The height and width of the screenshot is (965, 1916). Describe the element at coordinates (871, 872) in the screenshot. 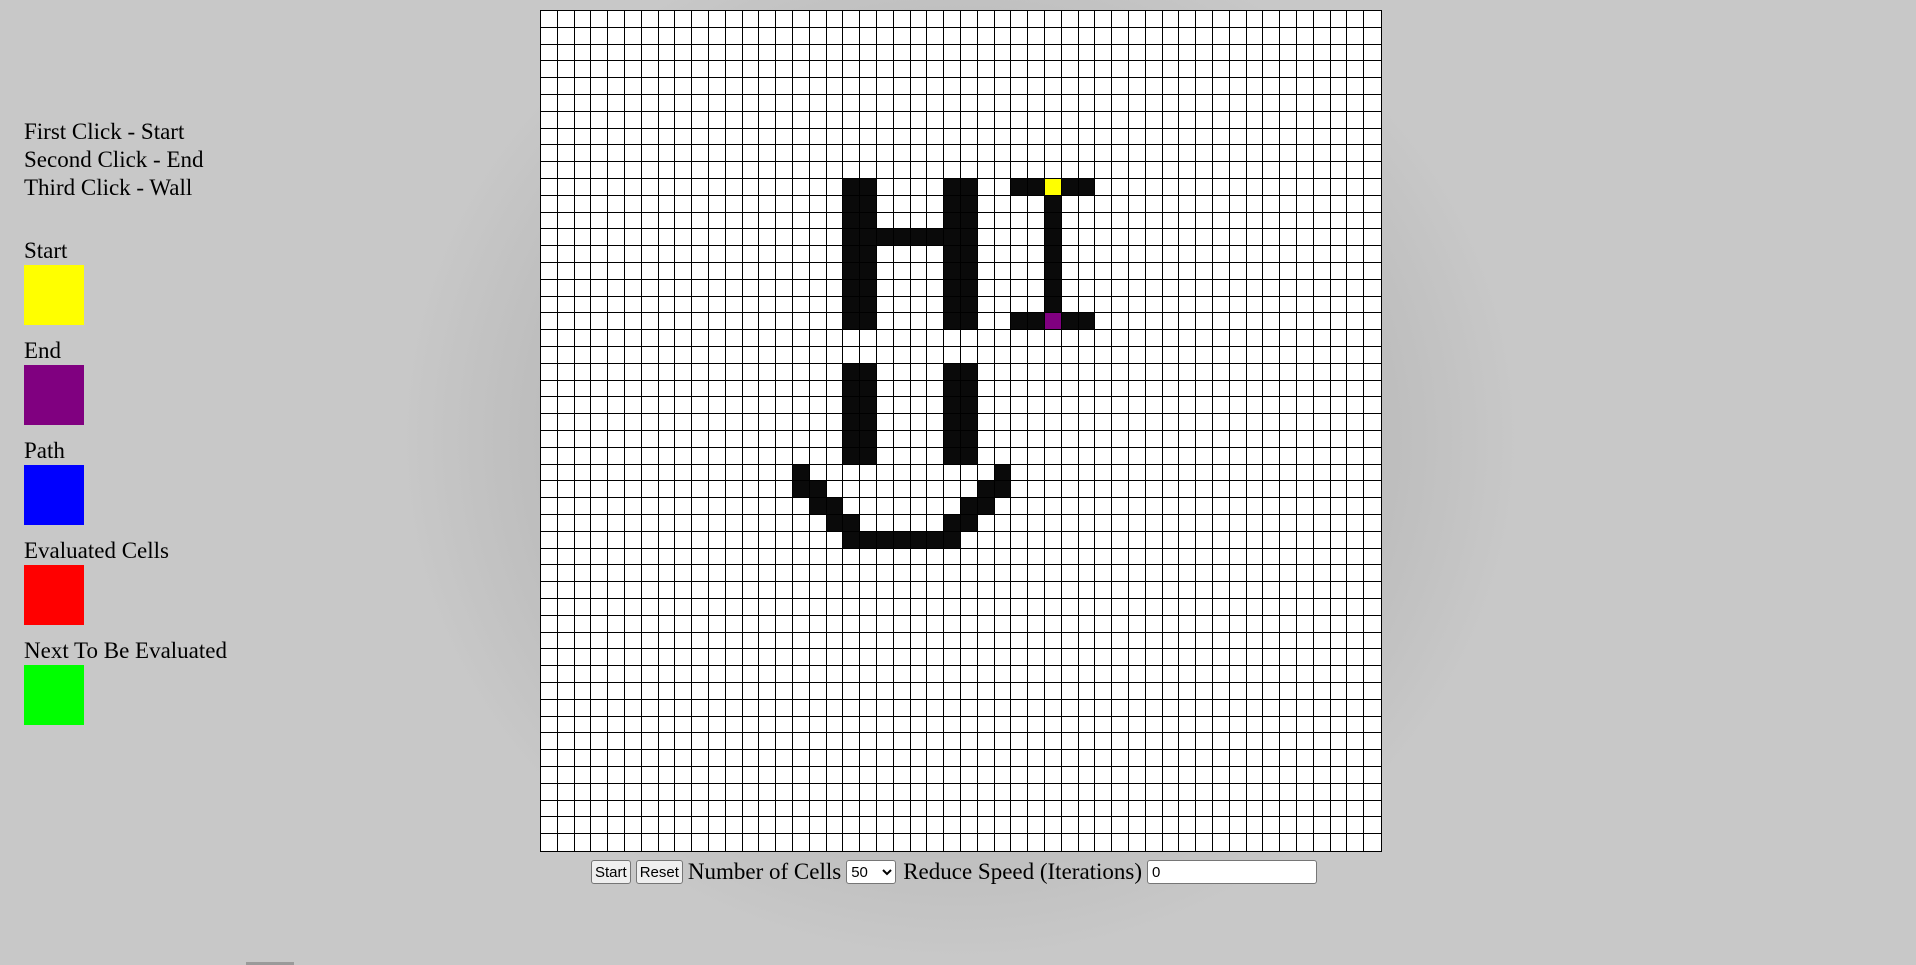

I see `cells-select: 50` at that location.